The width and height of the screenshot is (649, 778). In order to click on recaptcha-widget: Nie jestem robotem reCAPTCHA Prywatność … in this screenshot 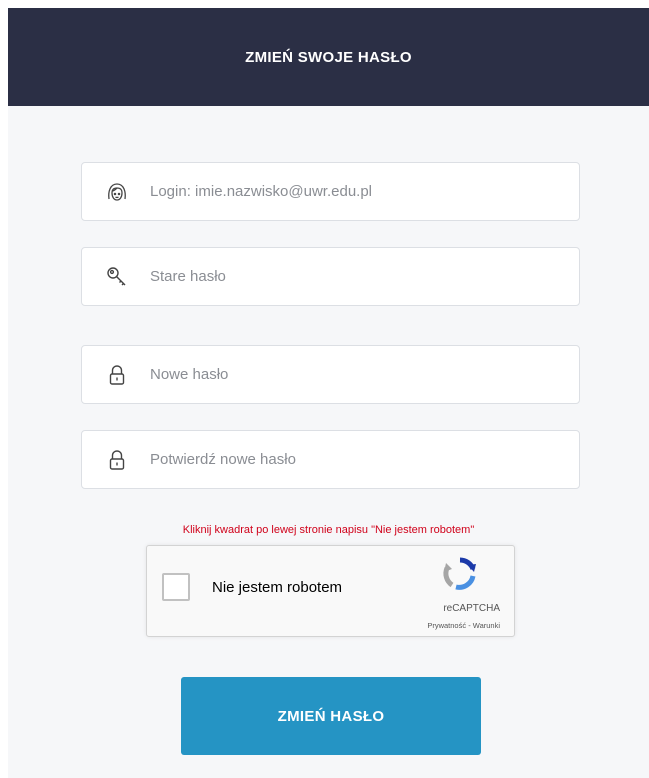, I will do `click(330, 591)`.